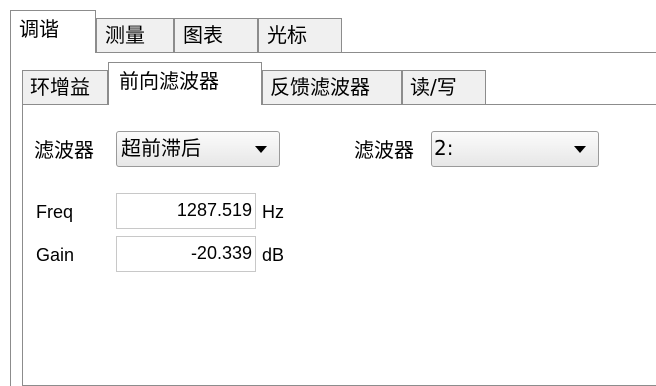 The width and height of the screenshot is (656, 386). I want to click on tab-loop-gain-label: 环增益, so click(60, 87).